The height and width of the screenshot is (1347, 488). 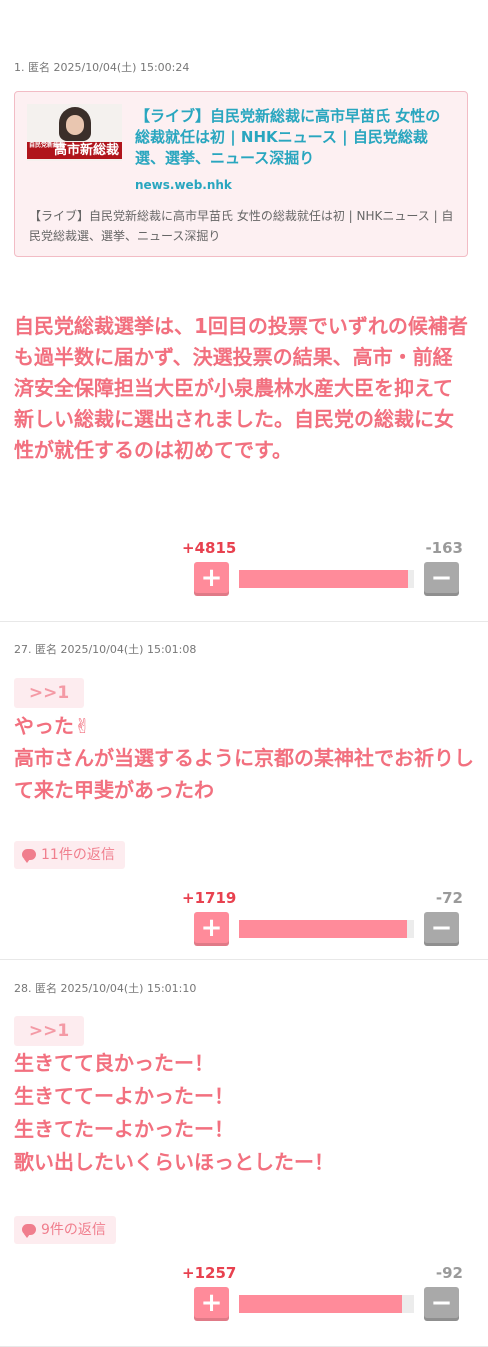 I want to click on post-body: やった✌ 高市さんが当選するように京都の某神社でお祈りして来た甲斐があったわ, so click(x=244, y=758).